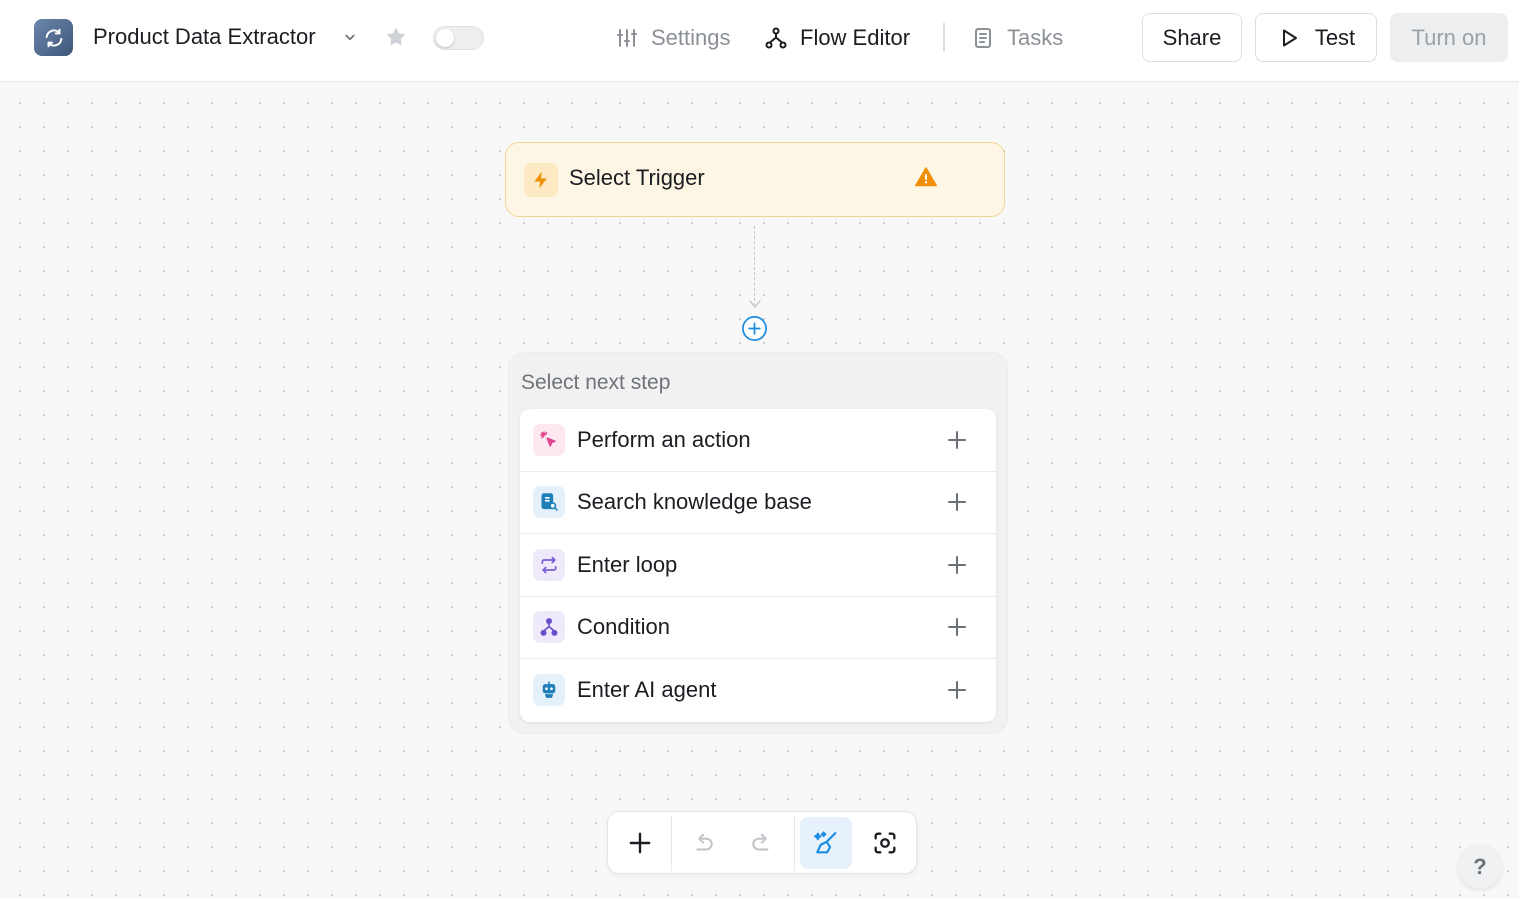 The height and width of the screenshot is (899, 1519). I want to click on app-logo, so click(53, 37).